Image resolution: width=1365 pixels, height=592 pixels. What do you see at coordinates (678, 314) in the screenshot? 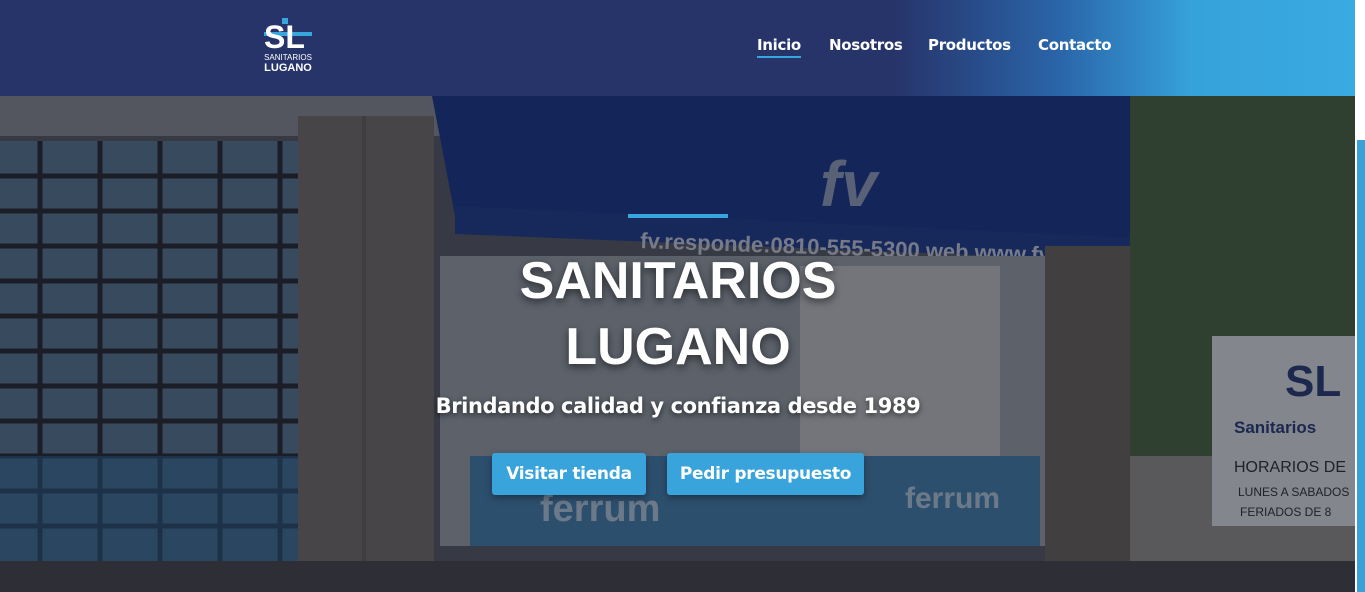
I see `hero-title: SANITARIOS LUGANO` at bounding box center [678, 314].